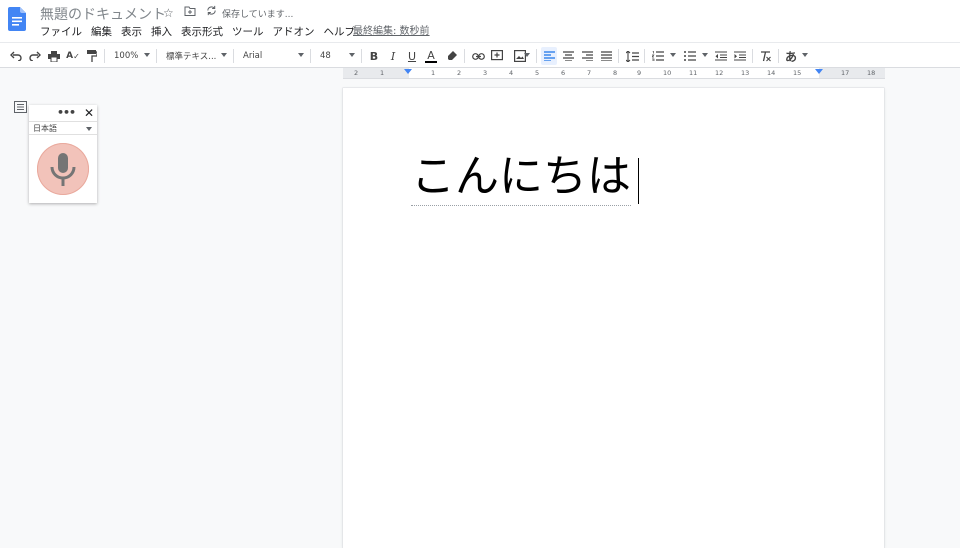 This screenshot has width=960, height=548. What do you see at coordinates (766, 56) in the screenshot?
I see `clear-formatting-icon` at bounding box center [766, 56].